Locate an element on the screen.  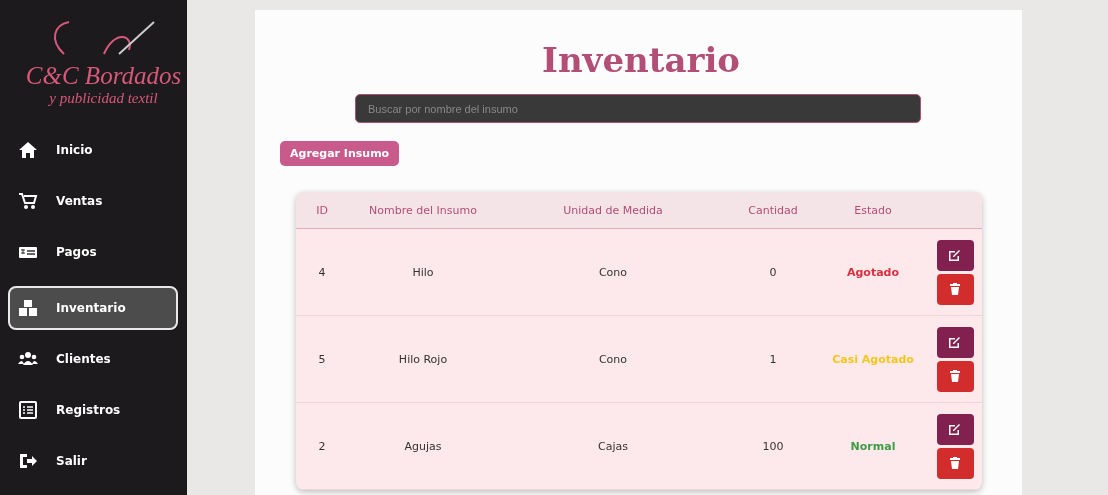
table-cell-text: 1 is located at coordinates (773, 359).